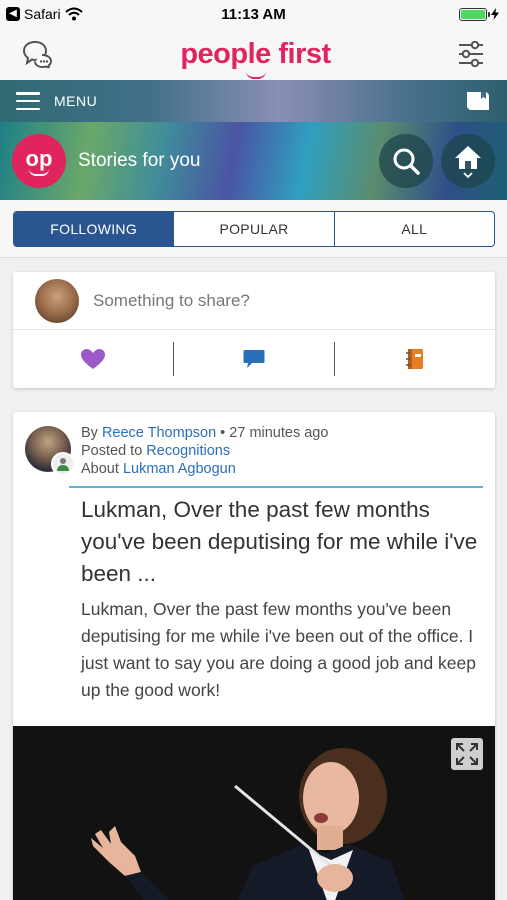 Image resolution: width=507 pixels, height=900 pixels. I want to click on share-appreciation-button, so click(93, 359).